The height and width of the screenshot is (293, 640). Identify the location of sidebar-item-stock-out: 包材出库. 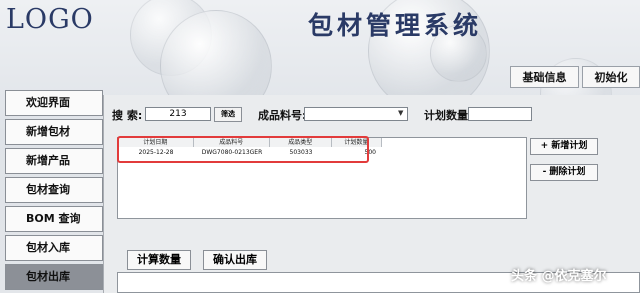
(54, 277).